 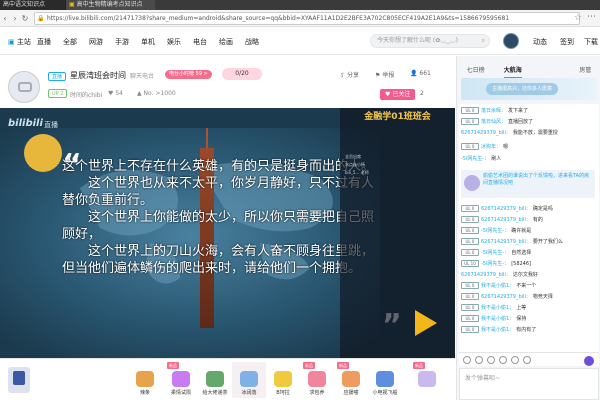 I want to click on level-badge: UL 10, so click(x=470, y=263).